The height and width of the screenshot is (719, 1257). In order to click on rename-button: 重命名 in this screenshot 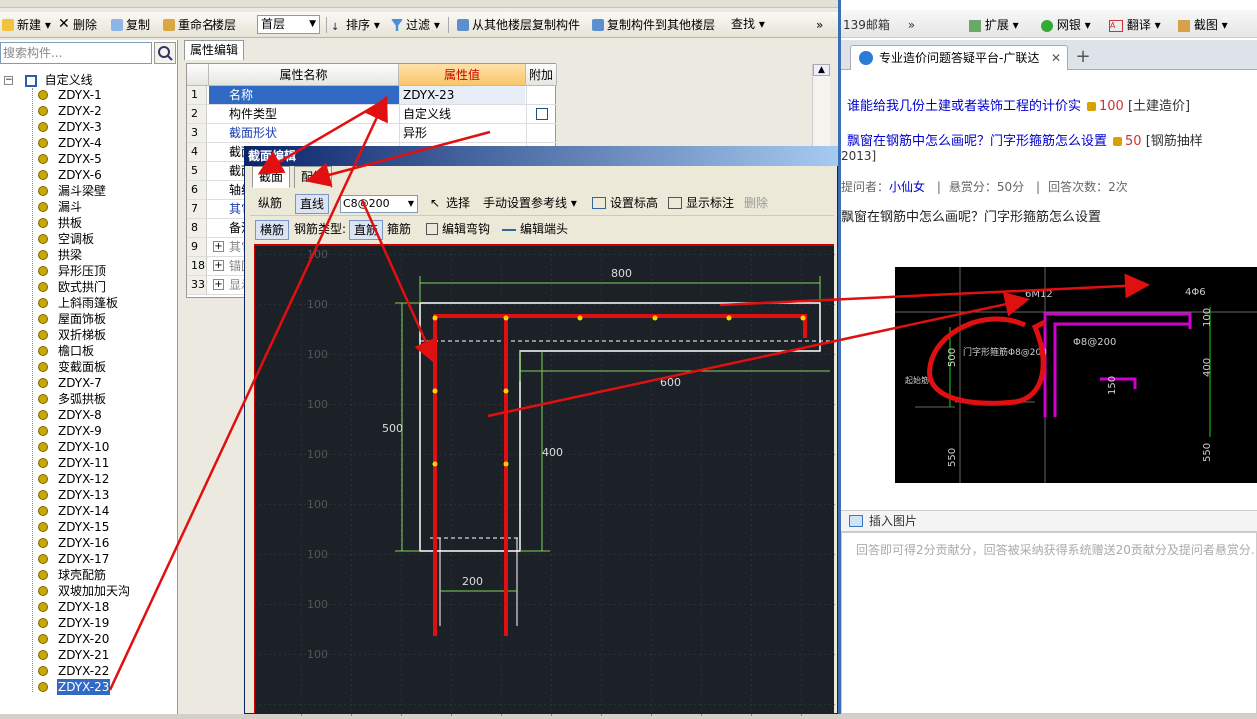, I will do `click(188, 25)`.